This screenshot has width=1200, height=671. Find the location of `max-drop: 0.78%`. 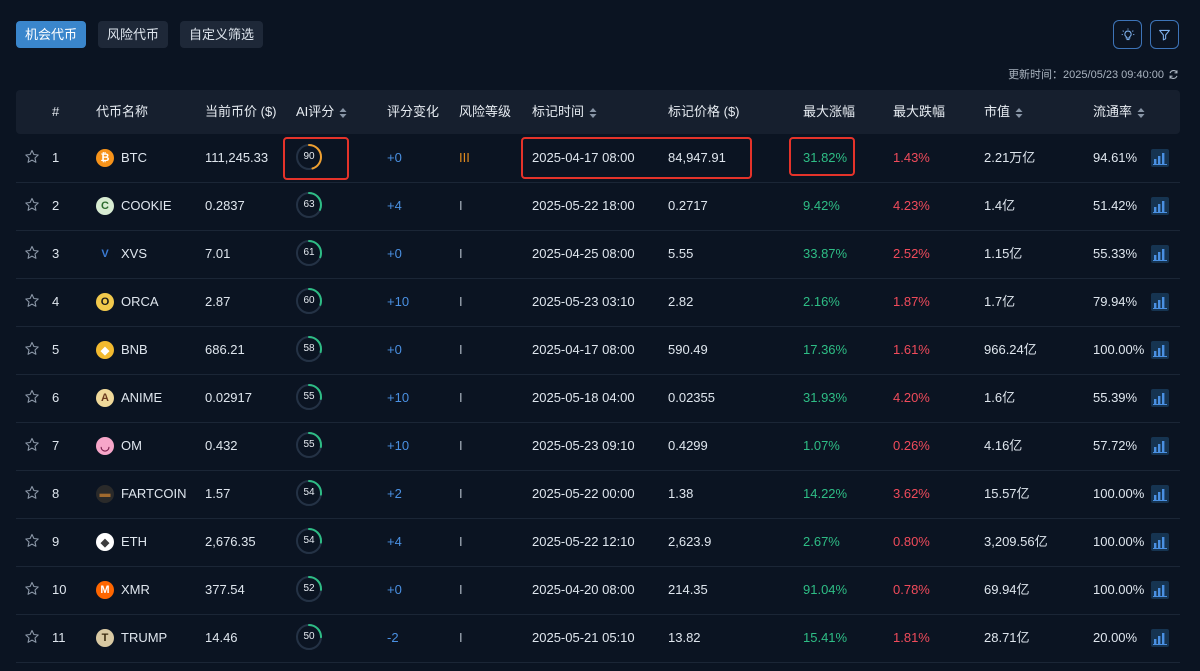

max-drop: 0.78% is located at coordinates (911, 589).